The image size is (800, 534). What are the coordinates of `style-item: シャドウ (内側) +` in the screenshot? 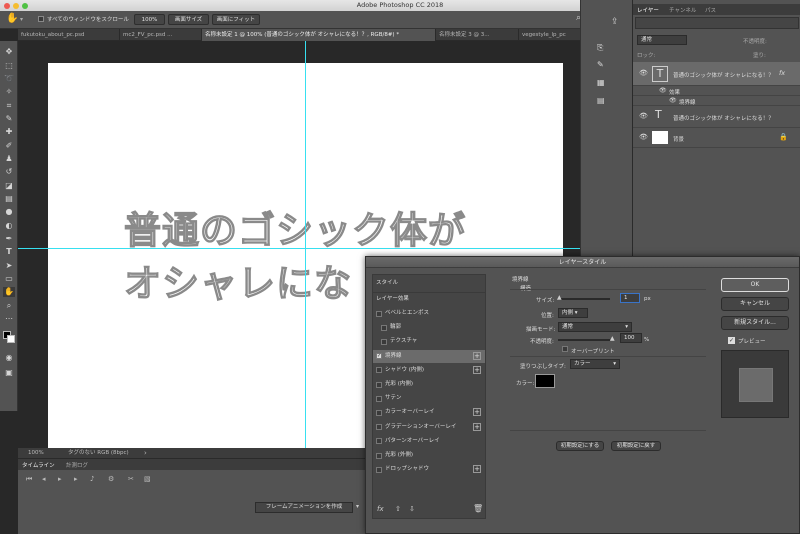 It's located at (429, 370).